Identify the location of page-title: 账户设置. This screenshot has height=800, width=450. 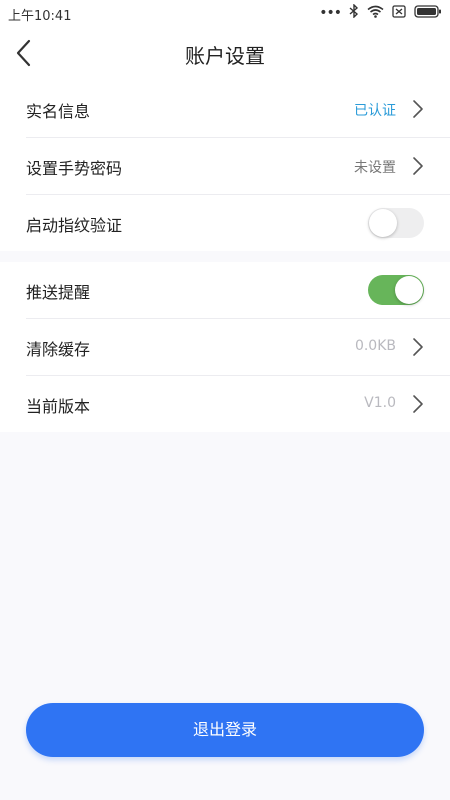
(225, 56).